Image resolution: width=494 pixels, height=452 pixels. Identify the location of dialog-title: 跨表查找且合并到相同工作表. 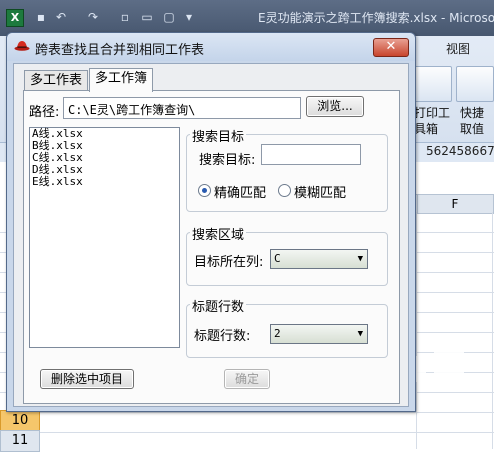
(120, 50).